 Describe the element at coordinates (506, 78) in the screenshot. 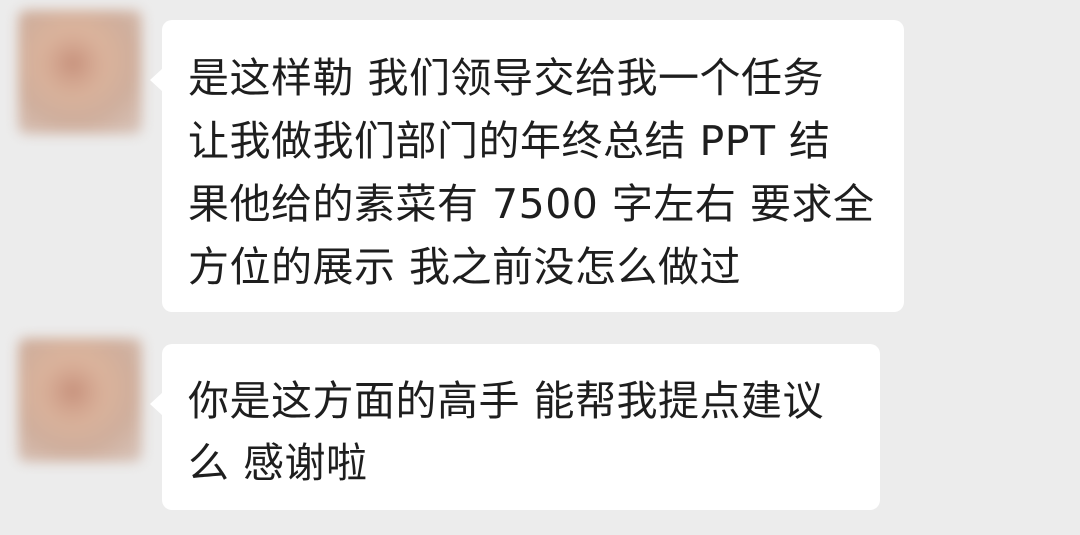

I see `message-text-line: 是这样勒 我们领导交给我一个任务` at that location.